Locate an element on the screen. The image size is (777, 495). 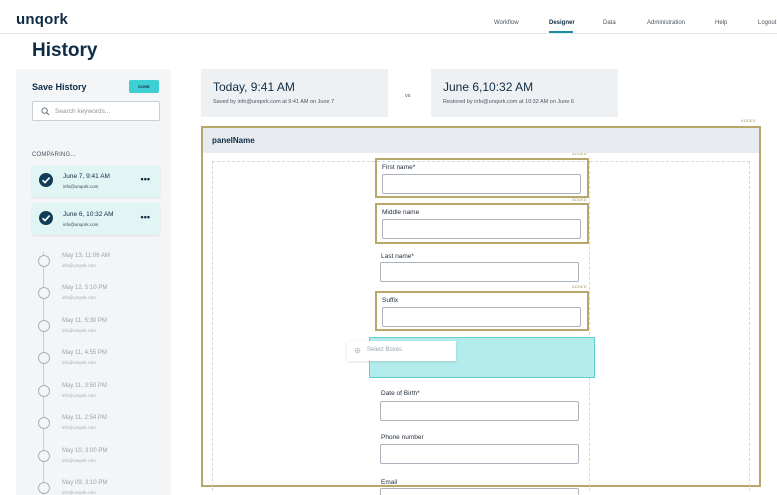
select-boxes-component: Select Boxes is located at coordinates (401, 351).